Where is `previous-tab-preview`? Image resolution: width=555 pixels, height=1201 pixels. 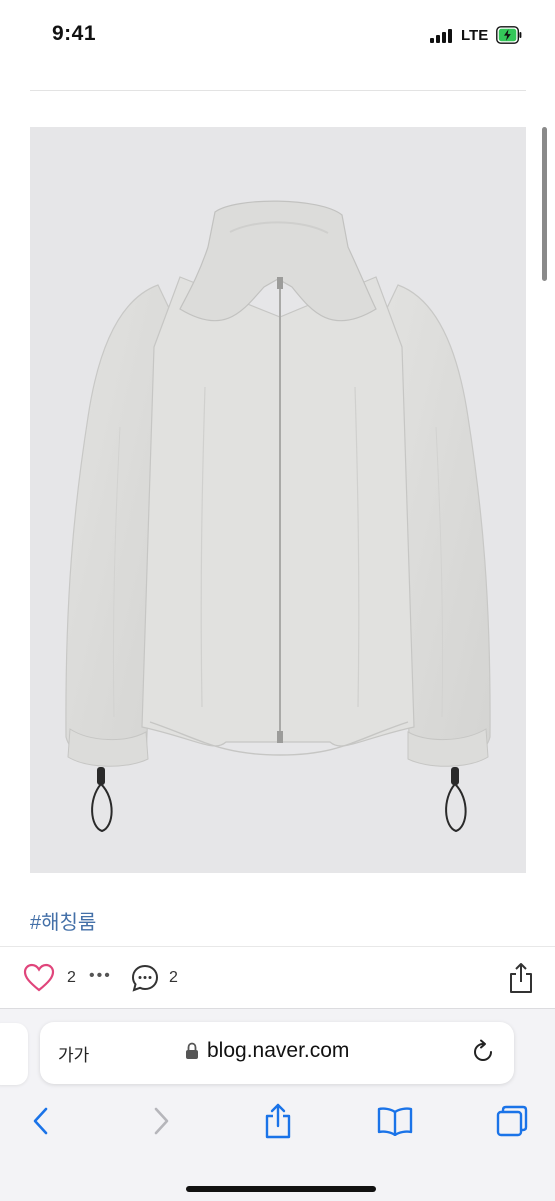
previous-tab-preview is located at coordinates (14, 1054).